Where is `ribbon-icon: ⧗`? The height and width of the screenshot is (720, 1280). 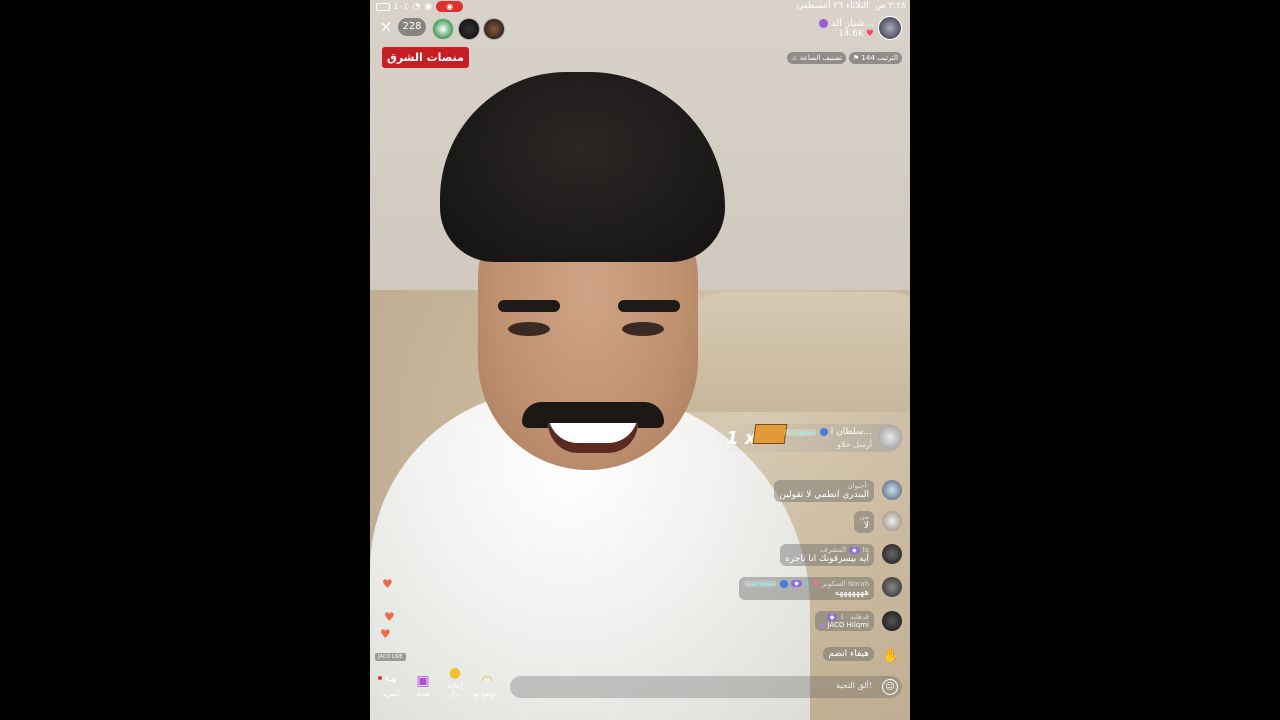
ribbon-icon: ⧗ is located at coordinates (807, 583).